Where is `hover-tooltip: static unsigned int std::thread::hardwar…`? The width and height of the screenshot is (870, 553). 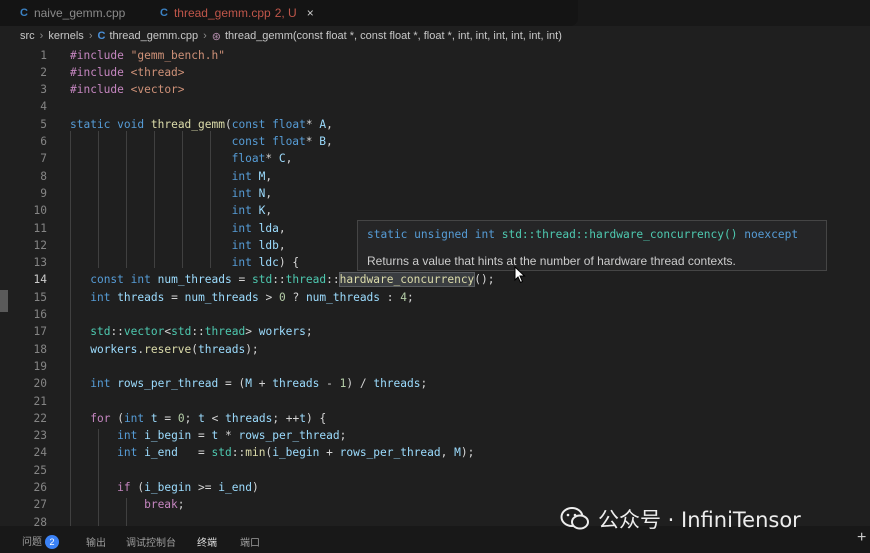
hover-tooltip: static unsigned int std::thread::hardwar… is located at coordinates (592, 245).